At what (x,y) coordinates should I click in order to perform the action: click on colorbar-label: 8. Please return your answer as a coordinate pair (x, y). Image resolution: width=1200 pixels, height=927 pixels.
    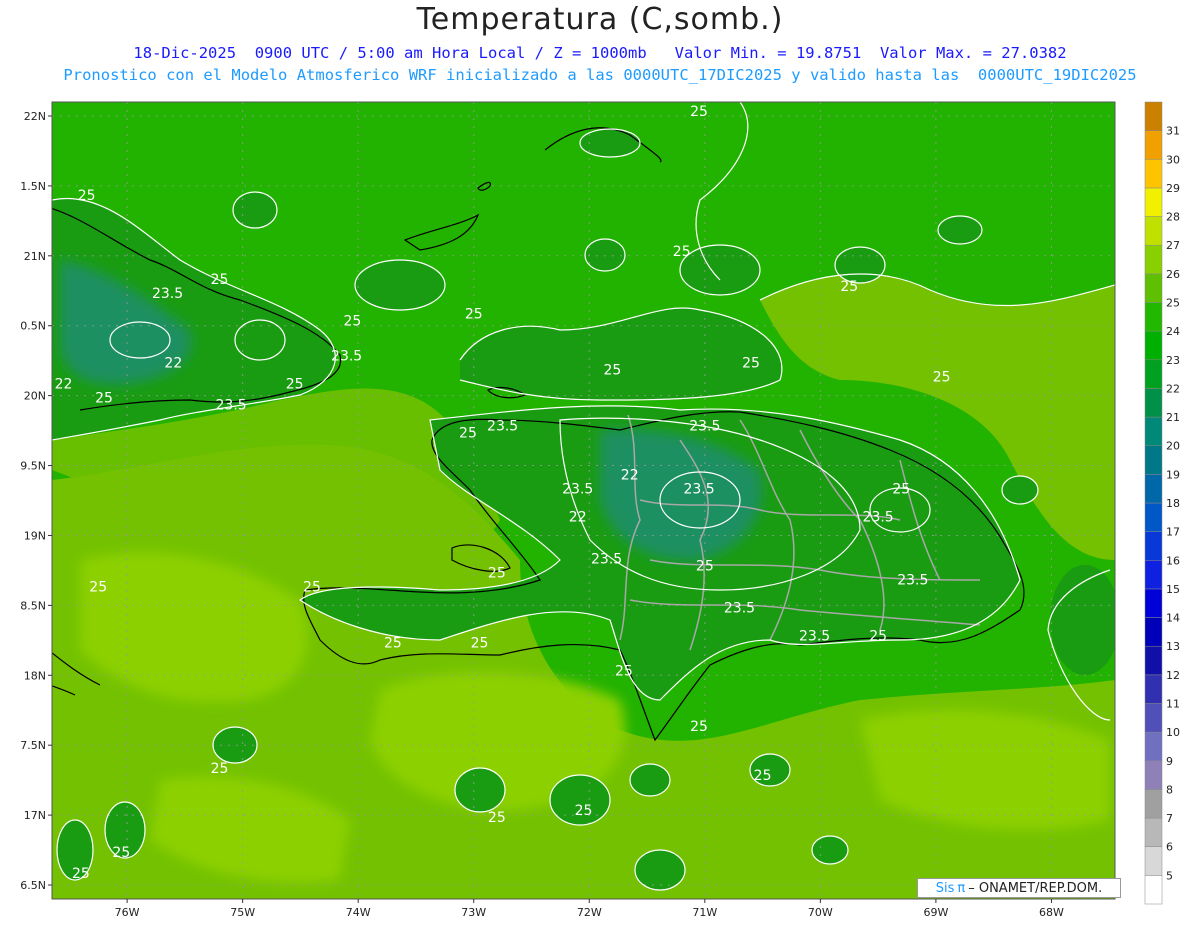
    Looking at the image, I should click on (1169, 789).